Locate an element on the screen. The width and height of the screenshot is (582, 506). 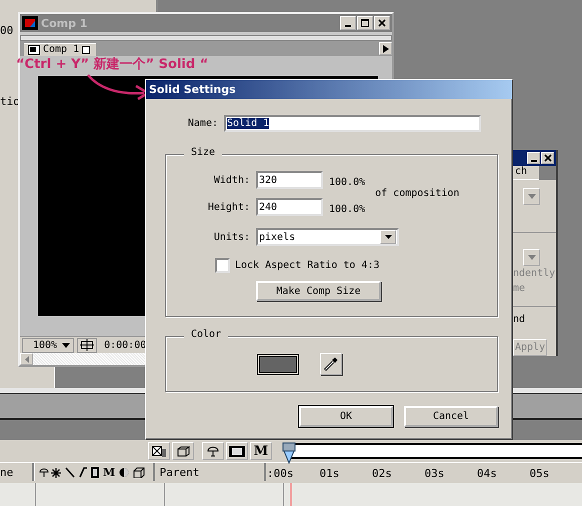
height-field: 240 is located at coordinates (289, 207).